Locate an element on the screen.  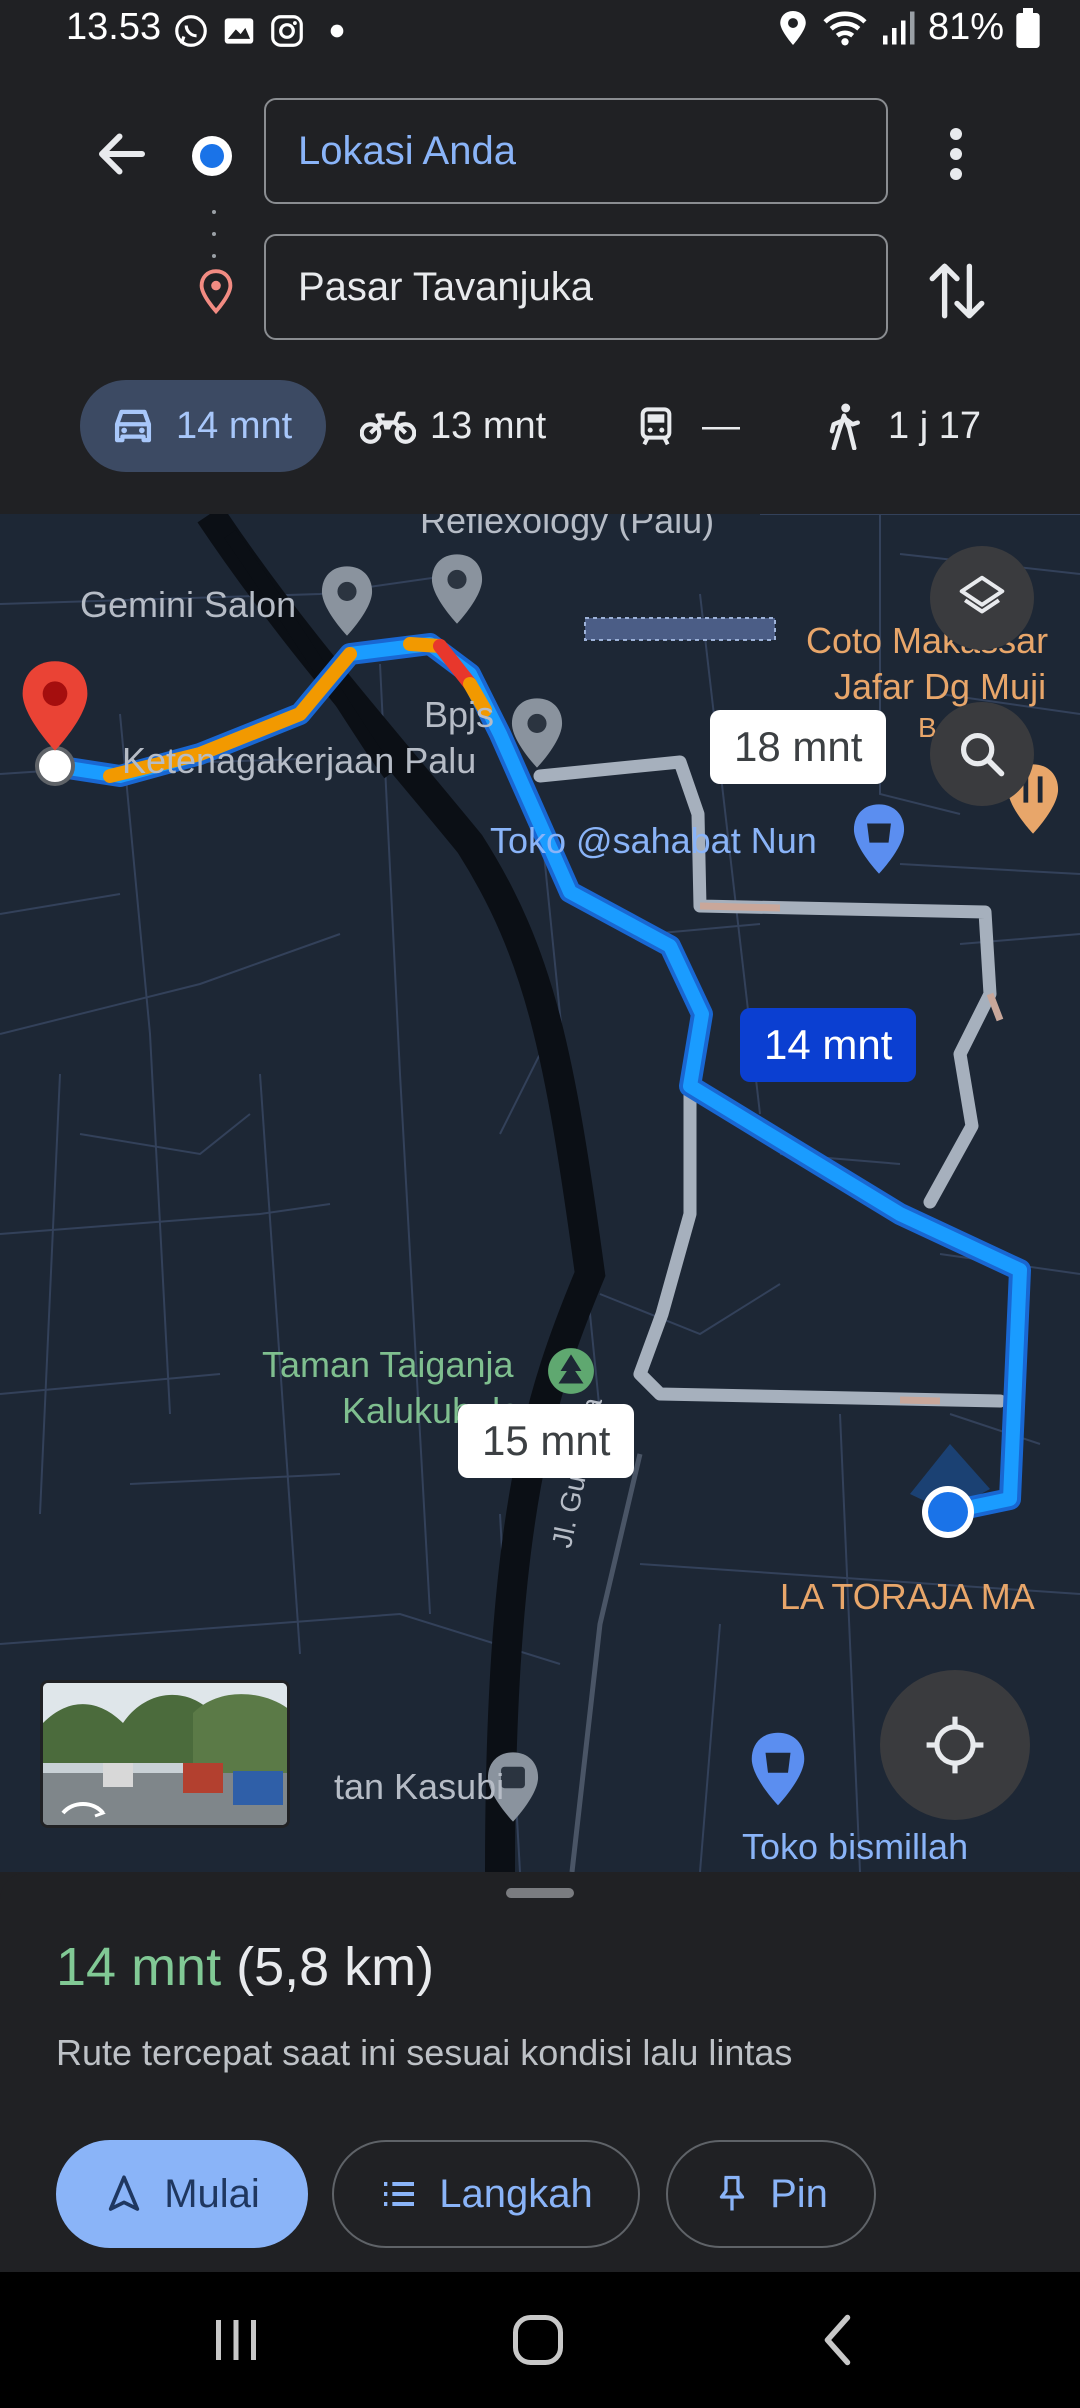
car-icon is located at coordinates (133, 426).